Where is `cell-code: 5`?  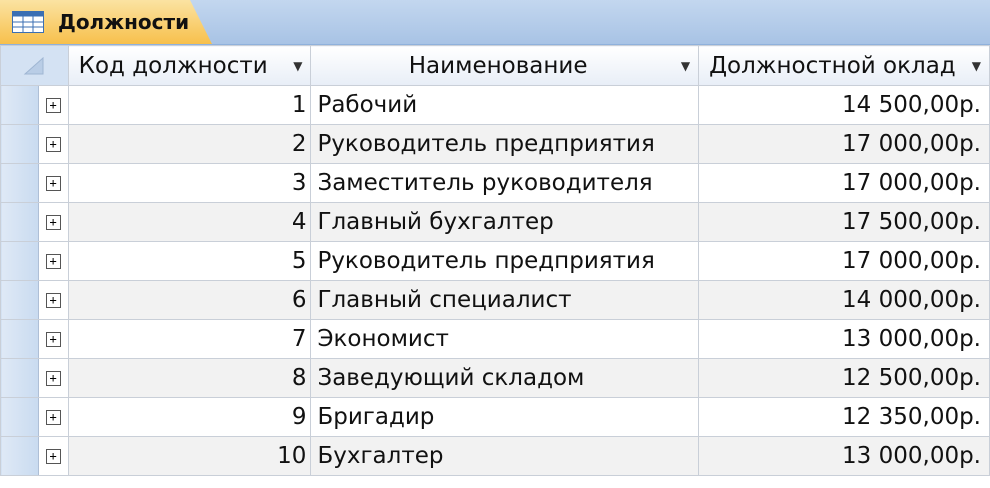
cell-code: 5 is located at coordinates (189, 261).